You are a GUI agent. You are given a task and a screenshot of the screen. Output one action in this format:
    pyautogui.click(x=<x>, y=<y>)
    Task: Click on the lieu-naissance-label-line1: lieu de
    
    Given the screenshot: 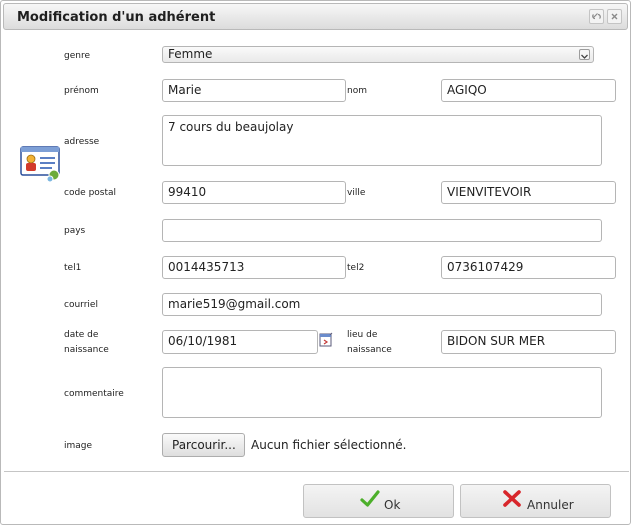 What is the action you would take?
    pyautogui.click(x=362, y=335)
    